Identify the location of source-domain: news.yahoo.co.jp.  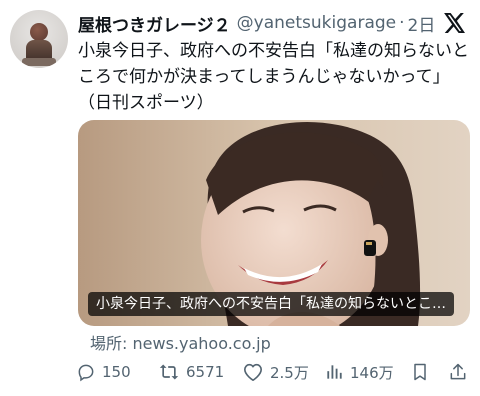
(202, 343).